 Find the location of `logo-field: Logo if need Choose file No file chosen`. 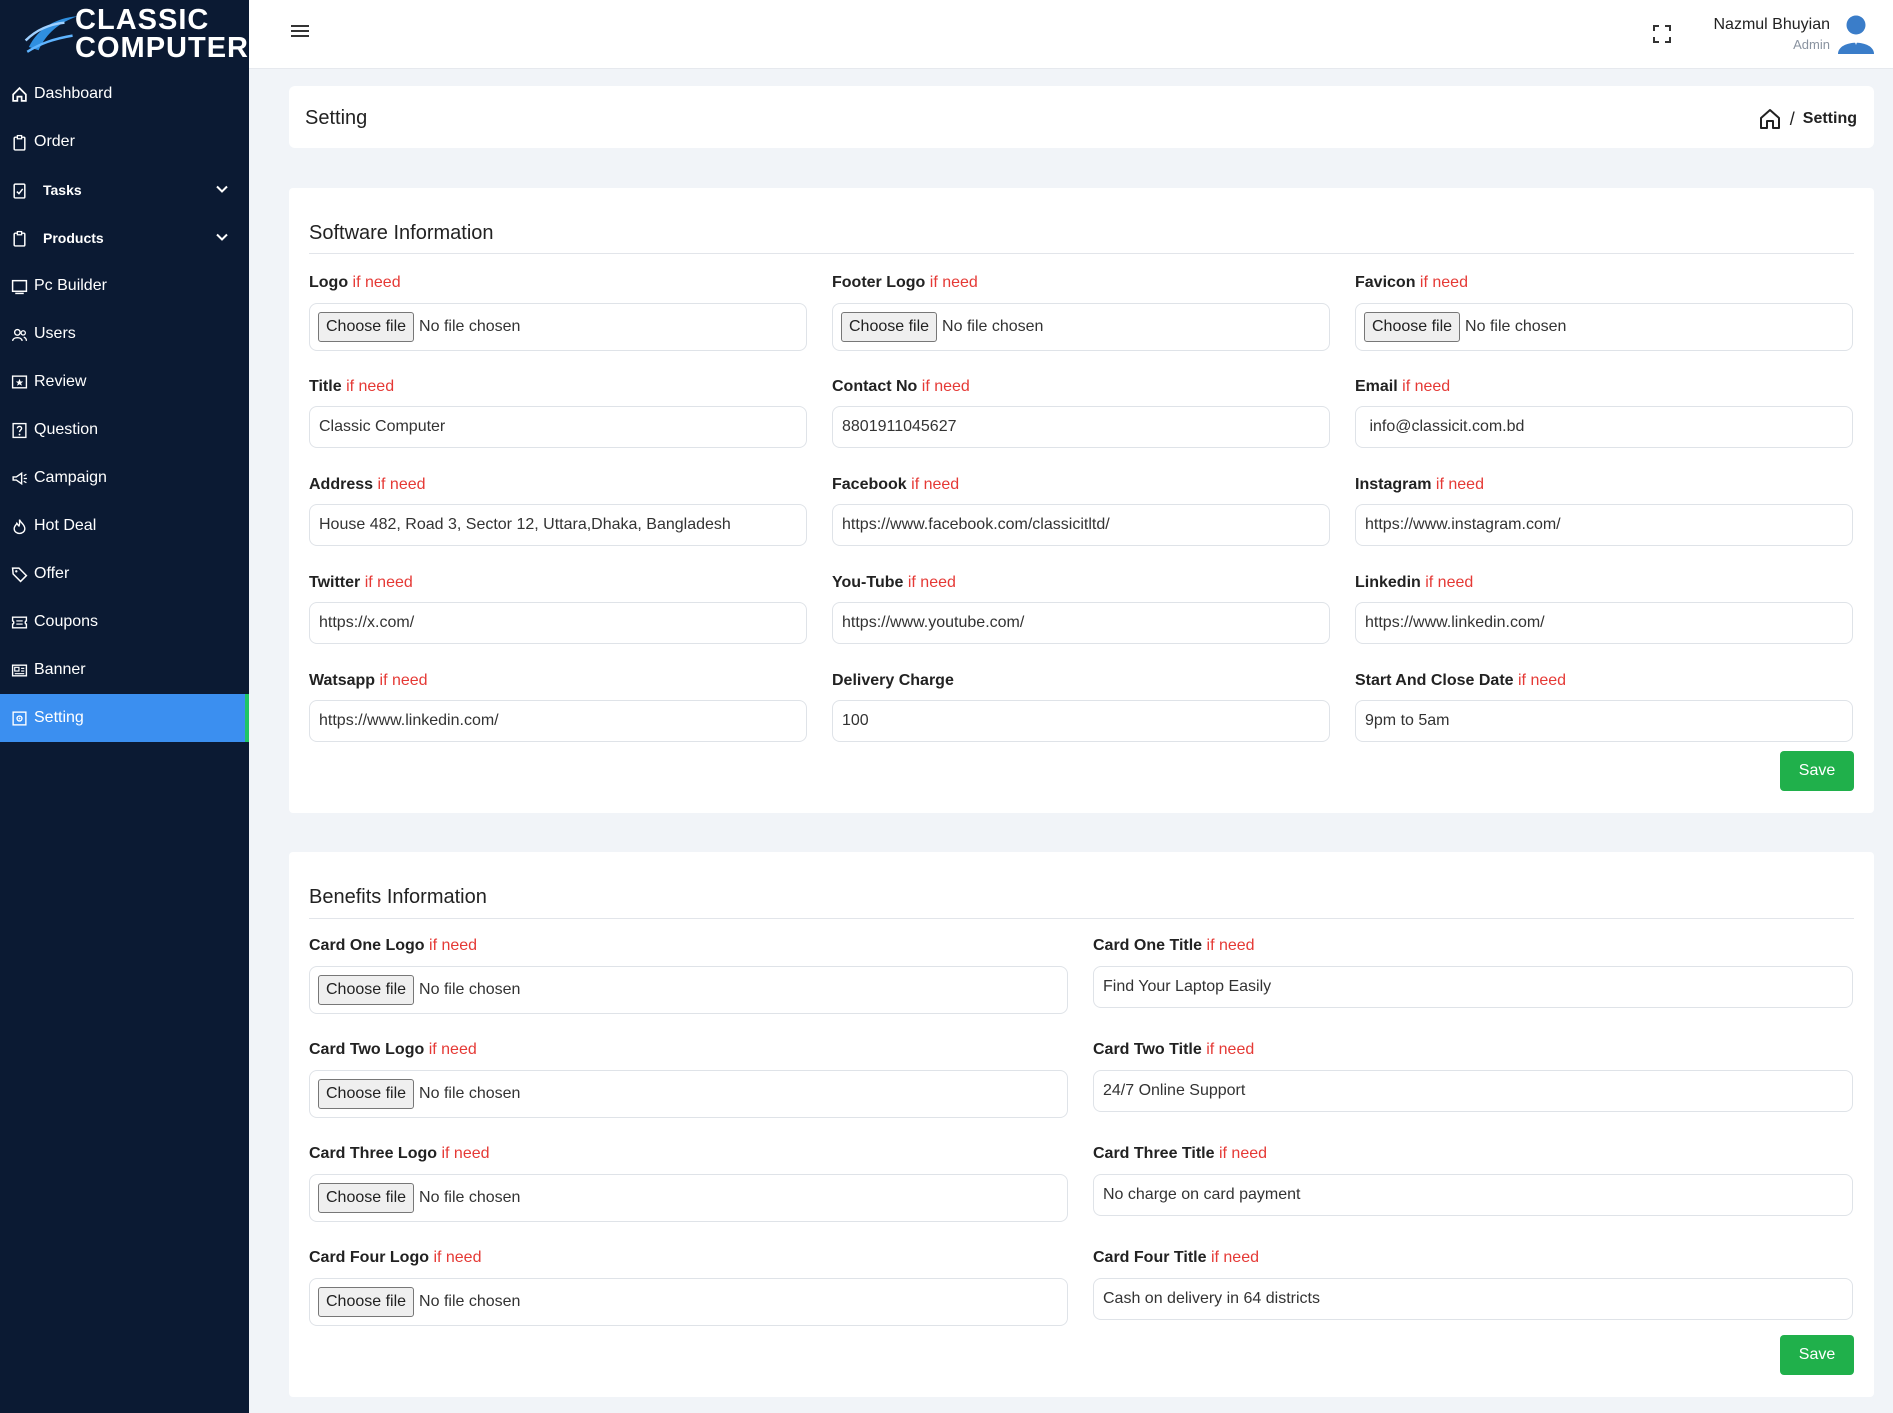

logo-field: Logo if need Choose file No file chosen is located at coordinates (558, 312).